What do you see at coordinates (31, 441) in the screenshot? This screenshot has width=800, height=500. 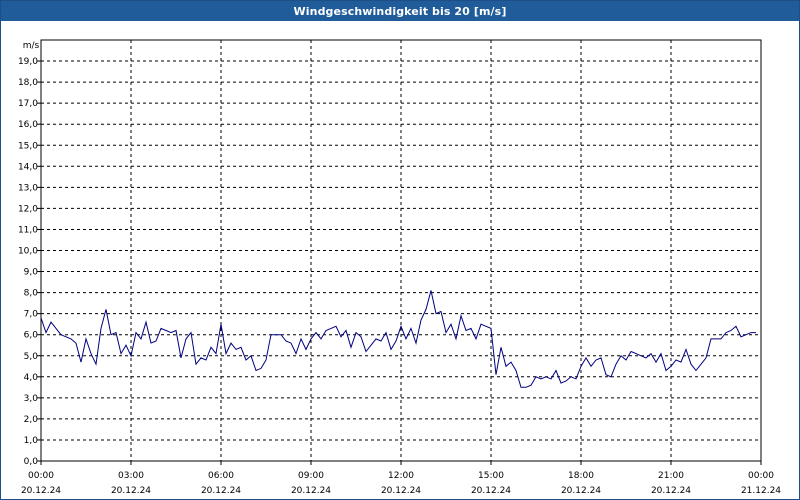 I see `y-tick-label: 1,0` at bounding box center [31, 441].